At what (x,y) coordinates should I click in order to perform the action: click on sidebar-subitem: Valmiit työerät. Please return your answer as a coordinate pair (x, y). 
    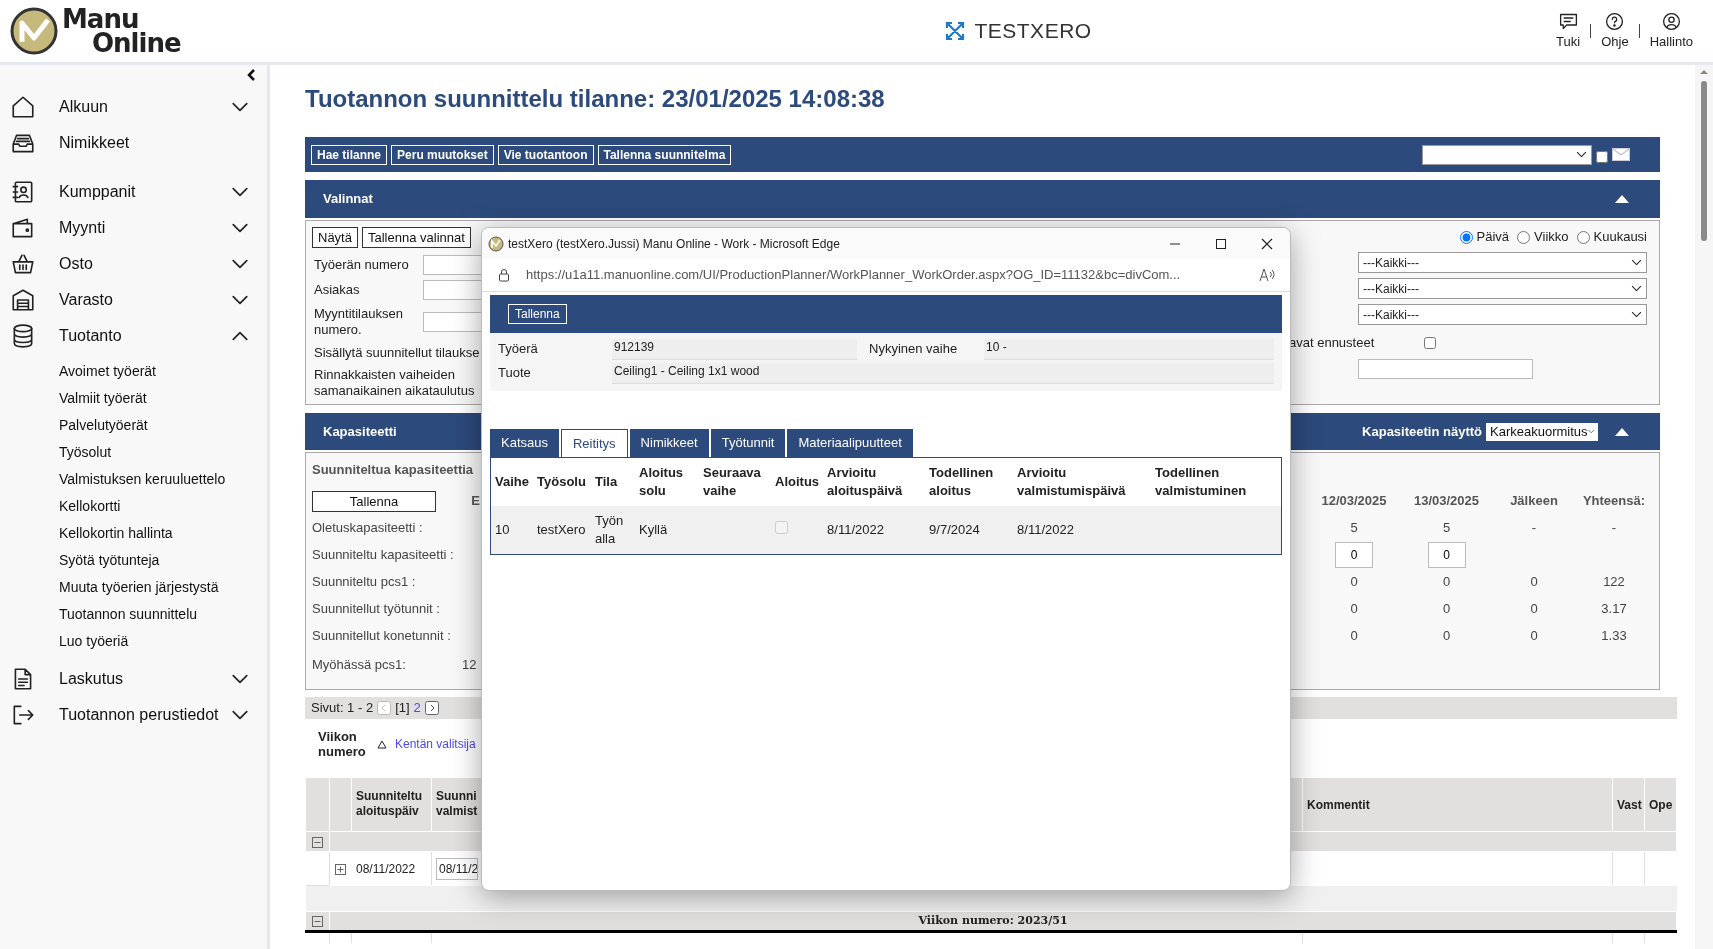
    Looking at the image, I should click on (133, 398).